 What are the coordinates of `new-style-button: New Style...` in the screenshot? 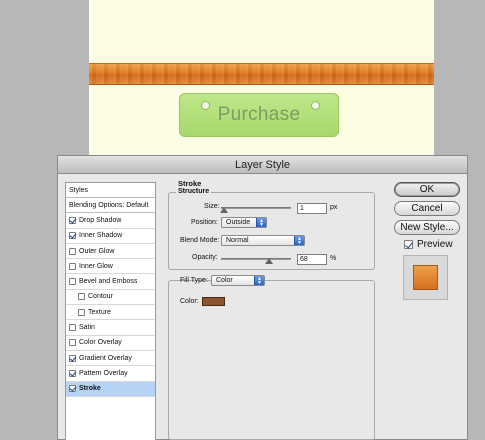 It's located at (427, 227).